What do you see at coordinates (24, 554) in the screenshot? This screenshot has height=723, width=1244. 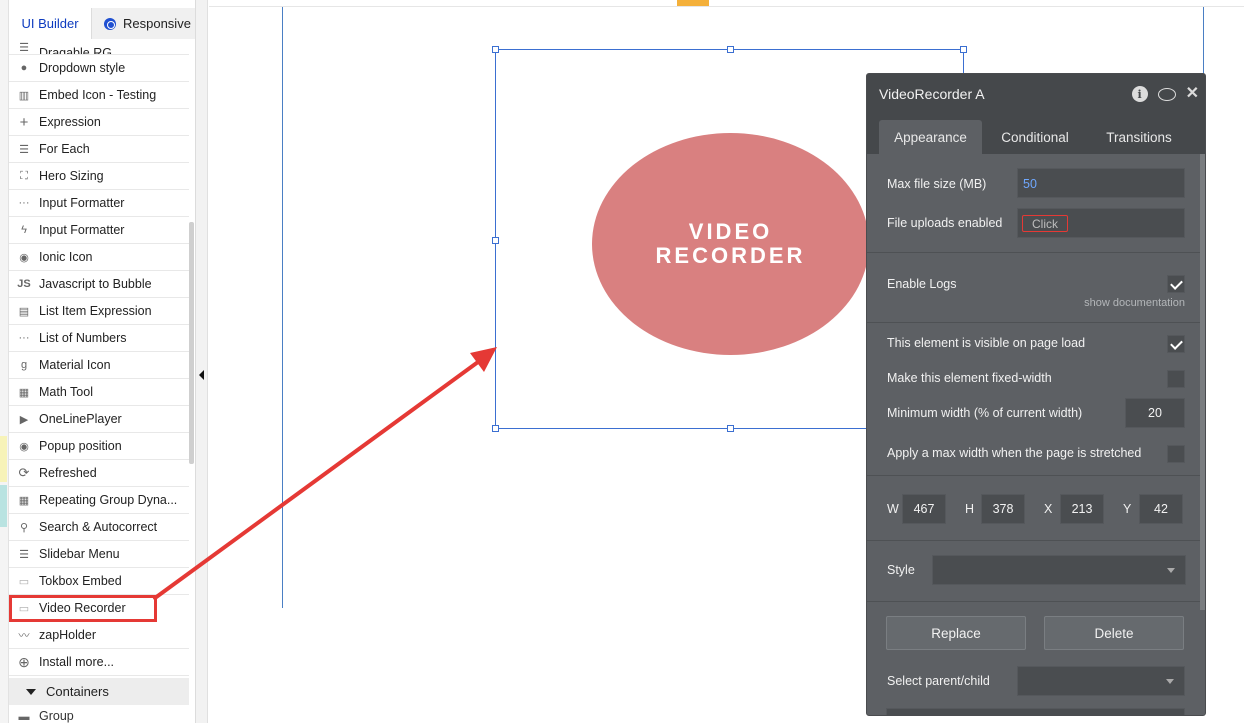 I see `lines-icon: ☰` at bounding box center [24, 554].